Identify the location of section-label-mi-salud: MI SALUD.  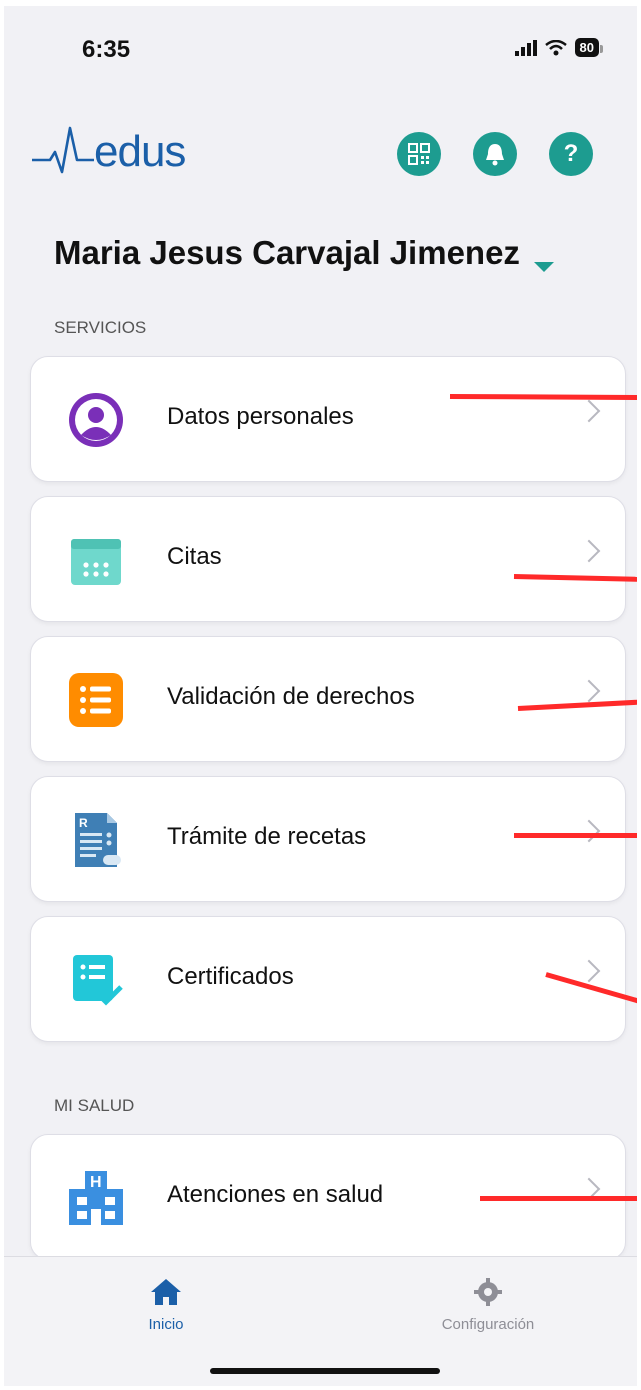
(94, 1105).